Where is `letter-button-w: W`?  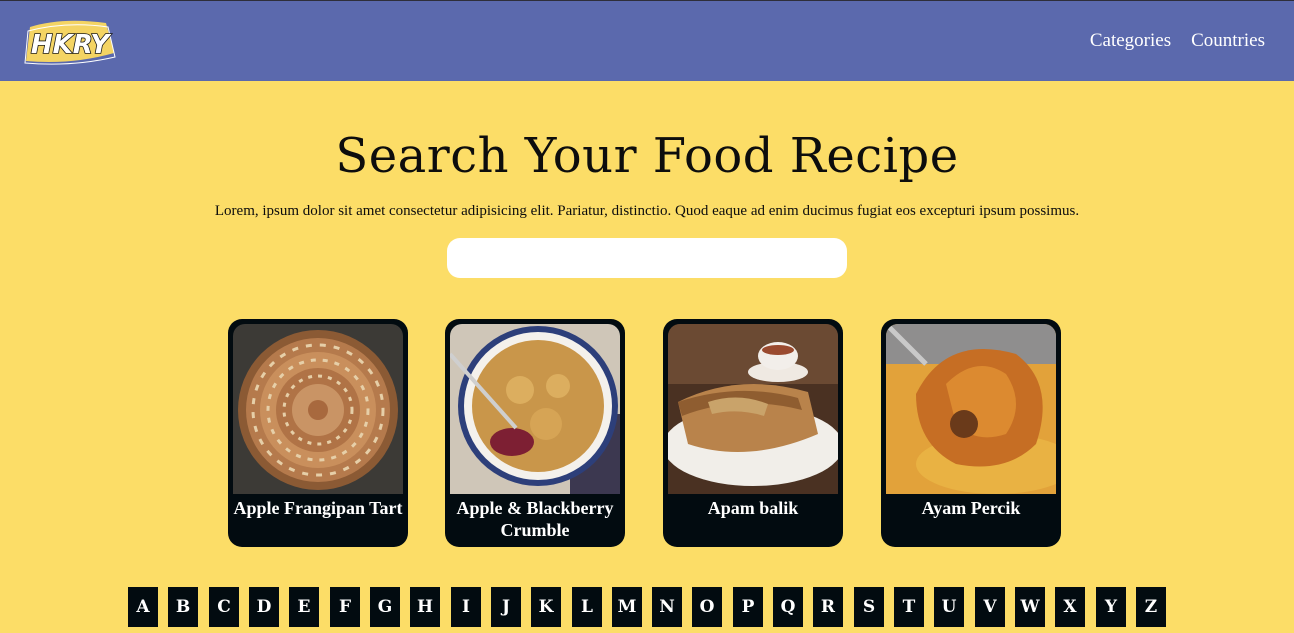 letter-button-w: W is located at coordinates (1030, 607).